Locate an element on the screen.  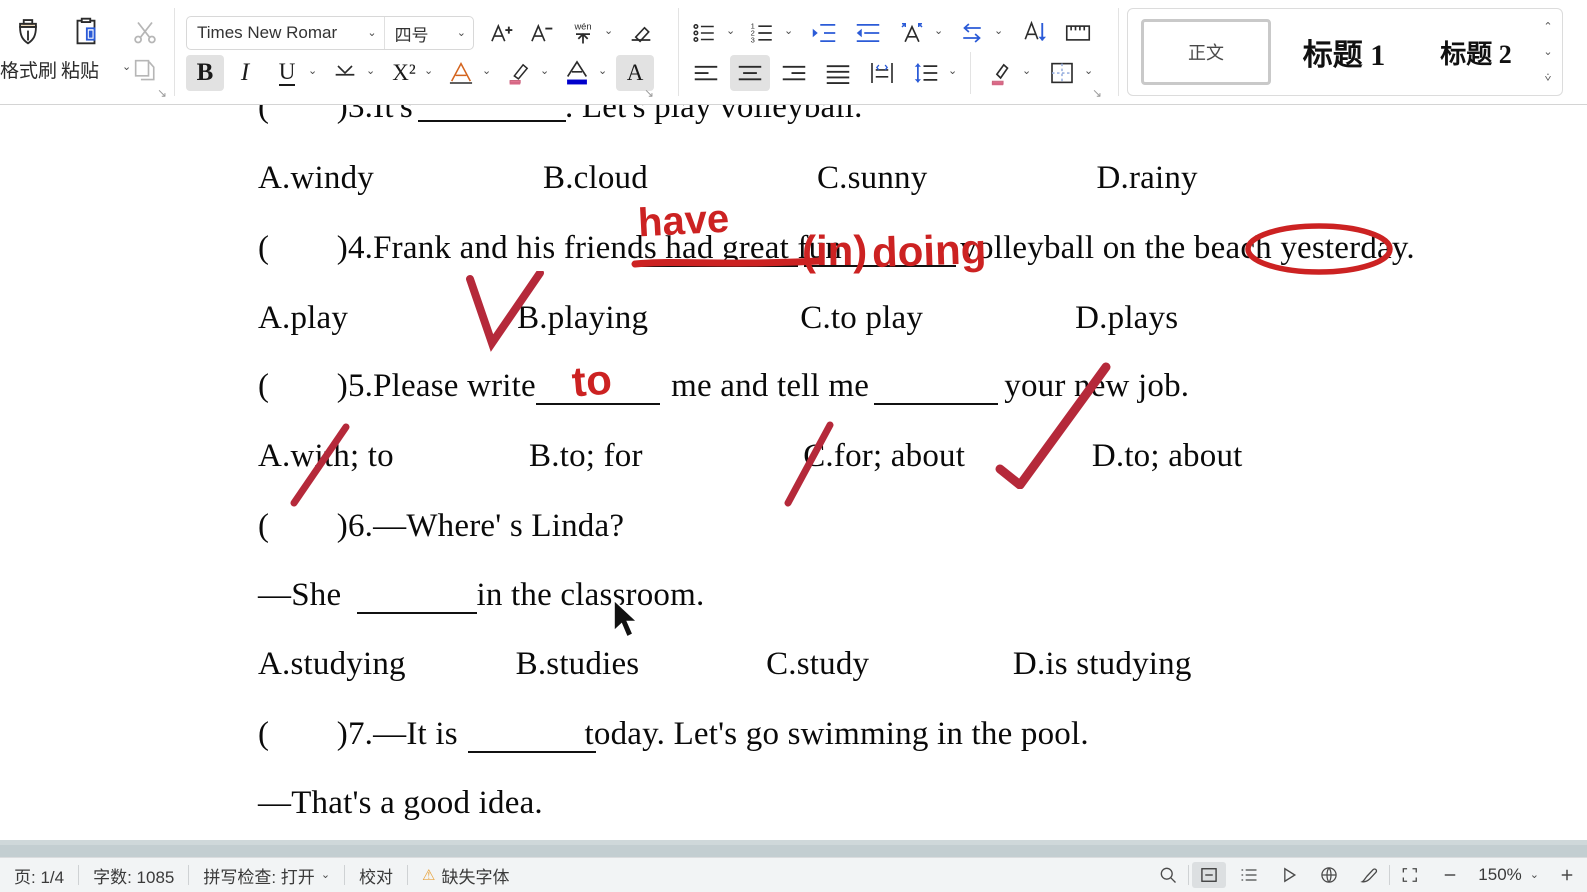
character-shading-label: A is located at coordinates (635, 72).